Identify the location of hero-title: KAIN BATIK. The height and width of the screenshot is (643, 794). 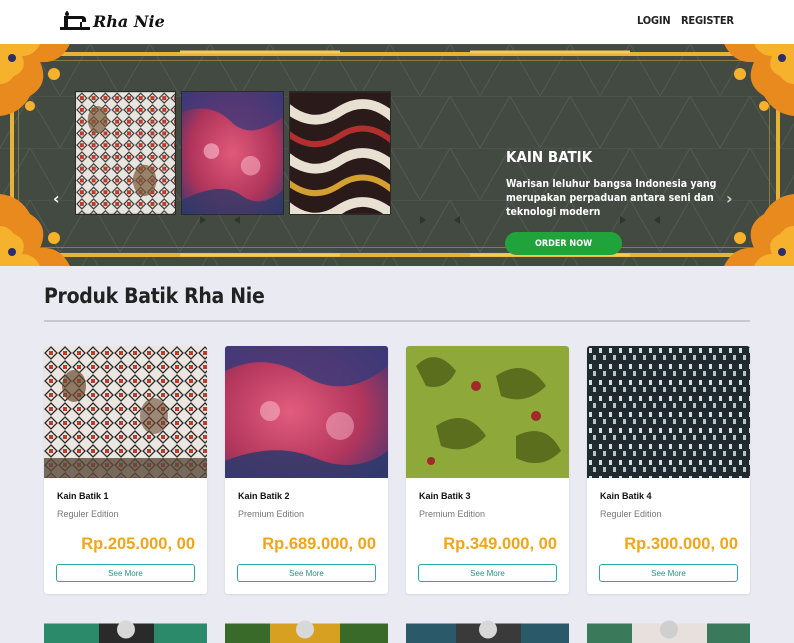
(549, 157).